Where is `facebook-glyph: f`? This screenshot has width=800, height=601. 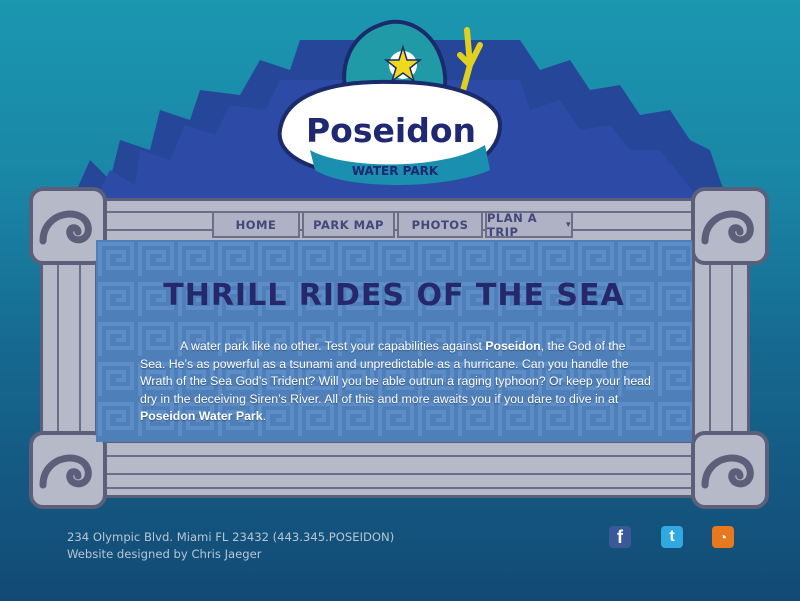 facebook-glyph: f is located at coordinates (620, 536).